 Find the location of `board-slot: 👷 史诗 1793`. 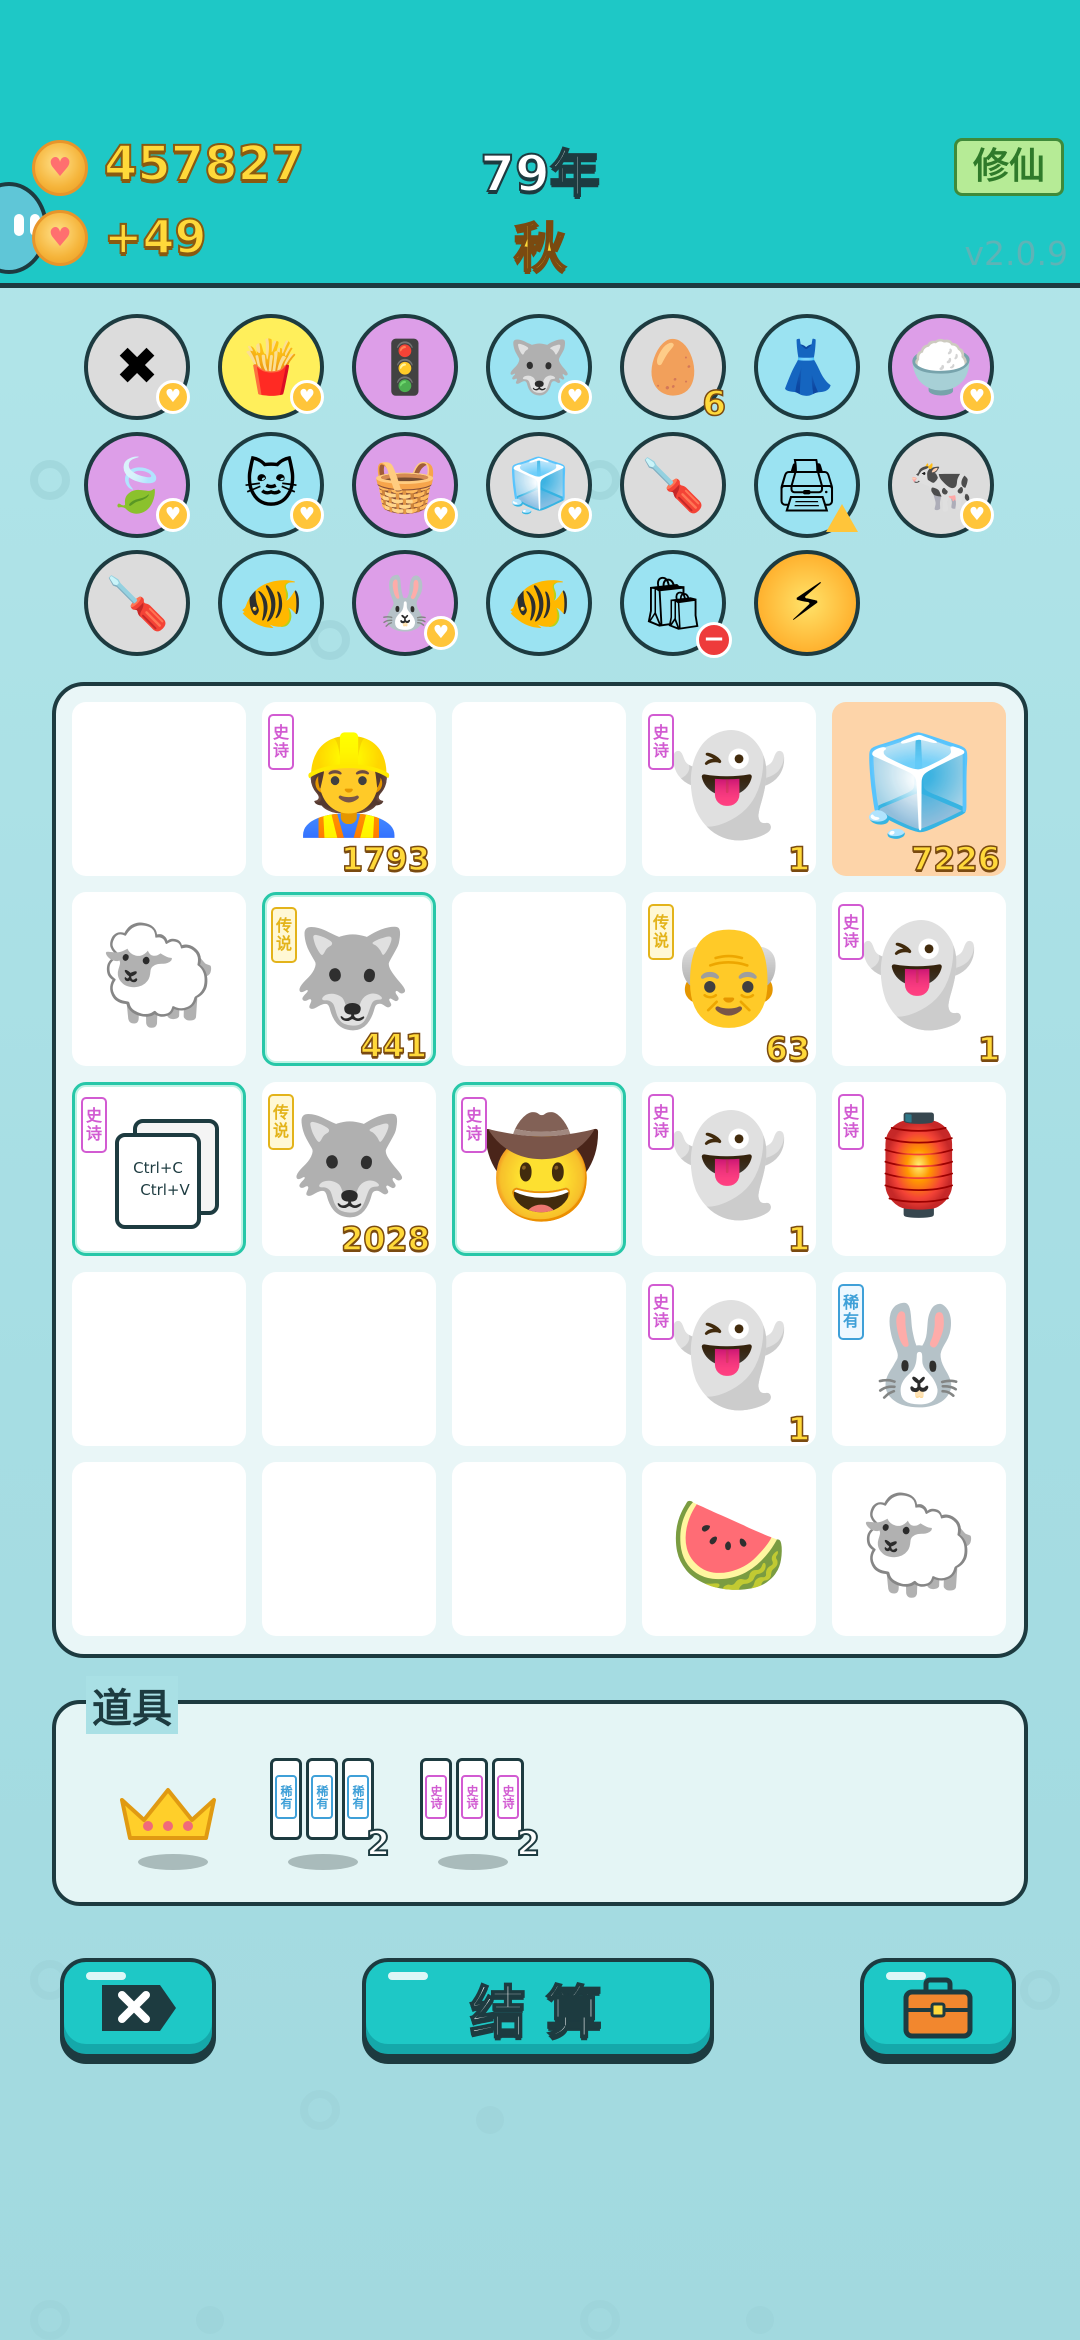

board-slot: 👷 史诗 1793 is located at coordinates (349, 790).